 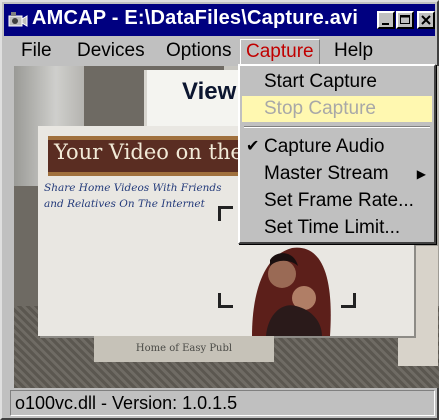 What do you see at coordinates (324, 146) in the screenshot?
I see `menu-item-capture-audio-label: Capture Audio` at bounding box center [324, 146].